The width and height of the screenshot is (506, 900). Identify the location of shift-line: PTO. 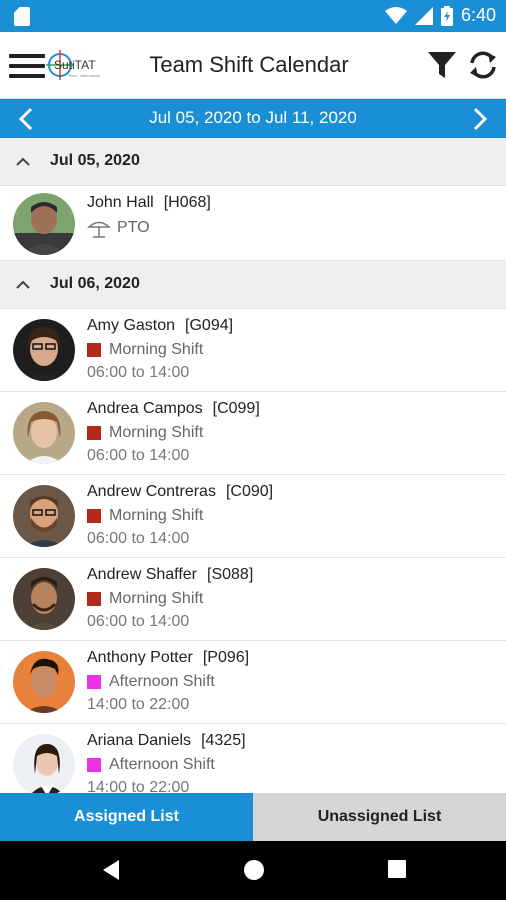
(118, 228).